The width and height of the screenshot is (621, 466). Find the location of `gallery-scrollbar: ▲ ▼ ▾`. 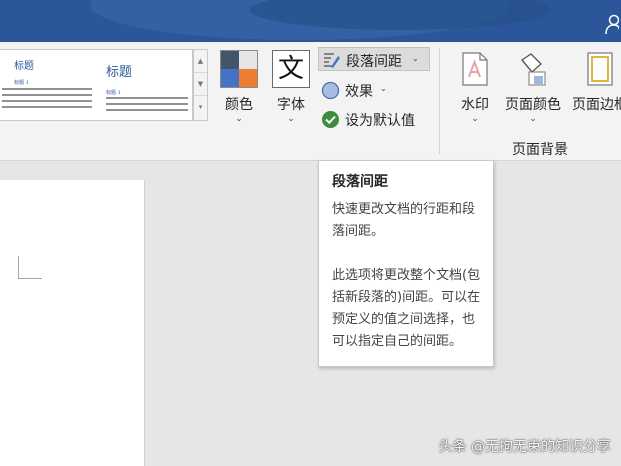

gallery-scrollbar: ▲ ▼ ▾ is located at coordinates (200, 85).